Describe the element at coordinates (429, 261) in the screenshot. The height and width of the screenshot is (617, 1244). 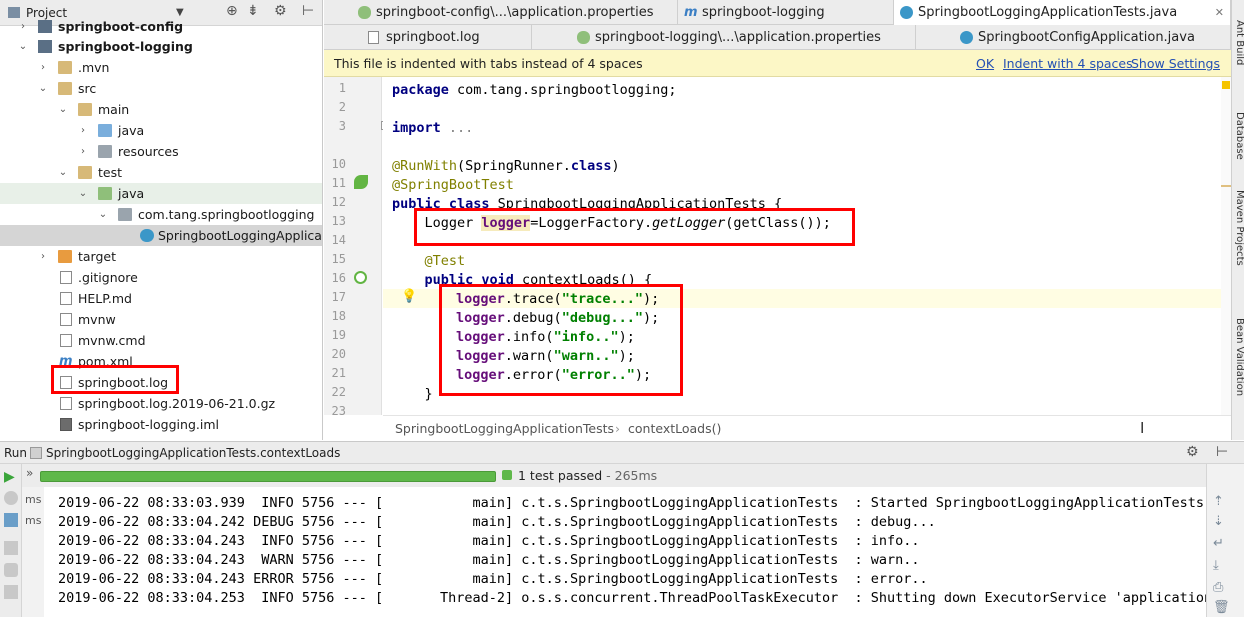
I see `code-line-15: @Test` at that location.